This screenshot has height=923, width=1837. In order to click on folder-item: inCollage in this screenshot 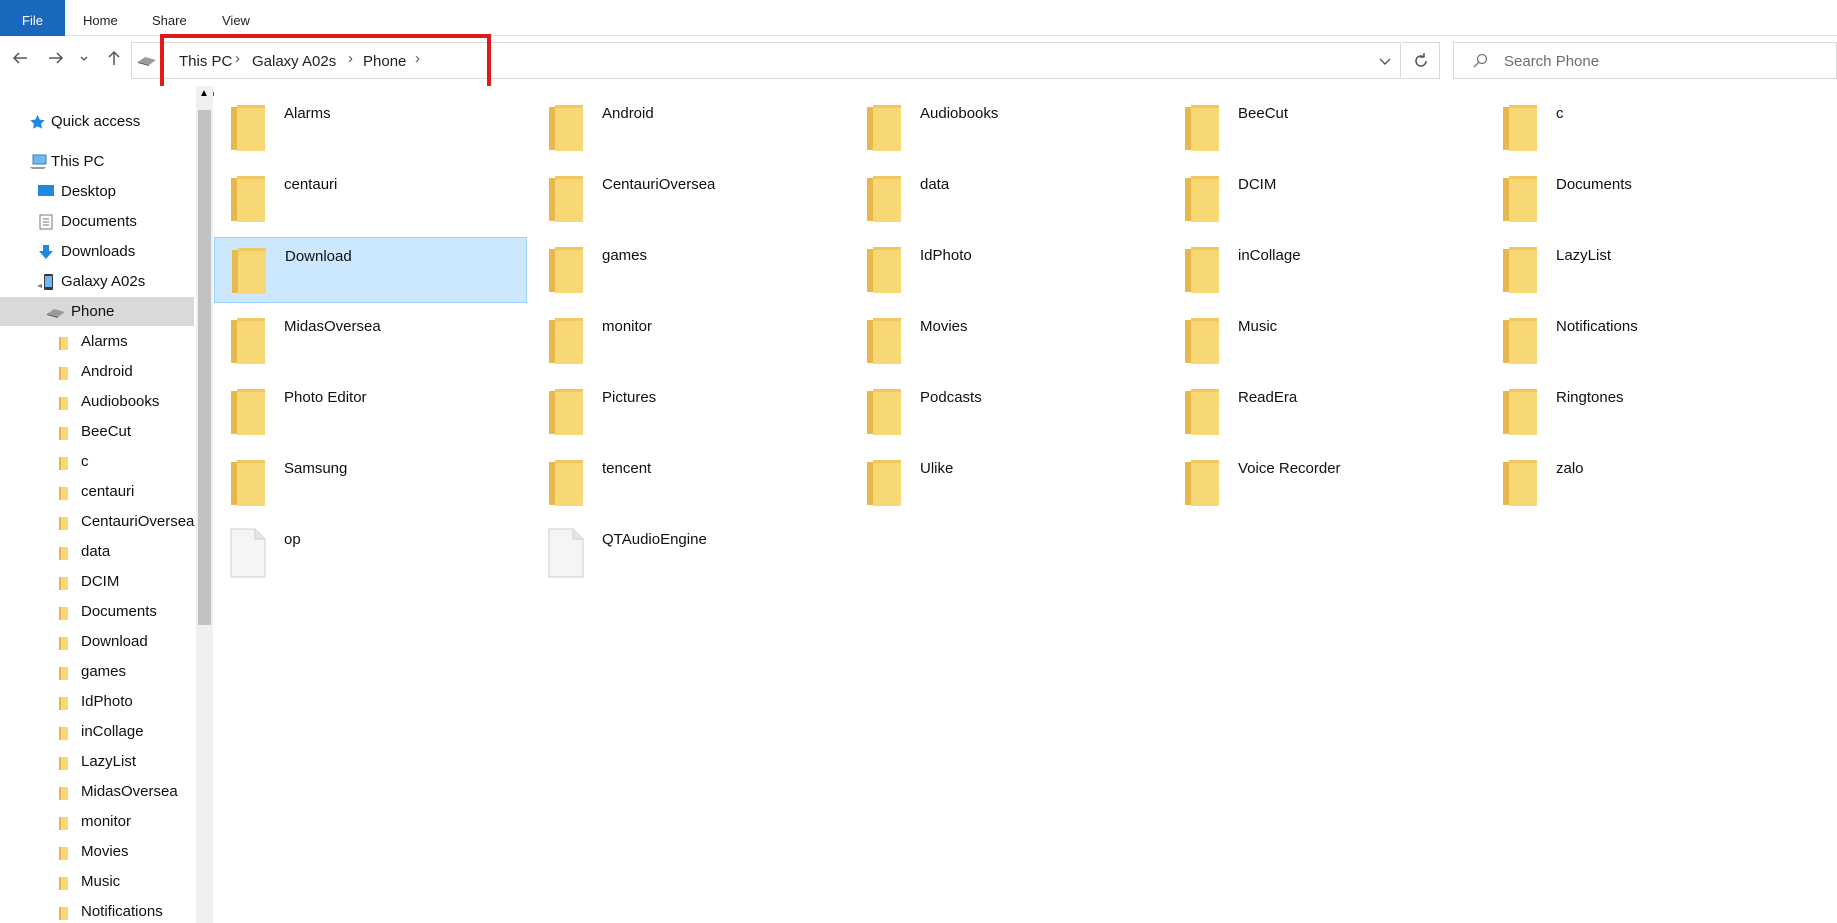, I will do `click(1324, 270)`.